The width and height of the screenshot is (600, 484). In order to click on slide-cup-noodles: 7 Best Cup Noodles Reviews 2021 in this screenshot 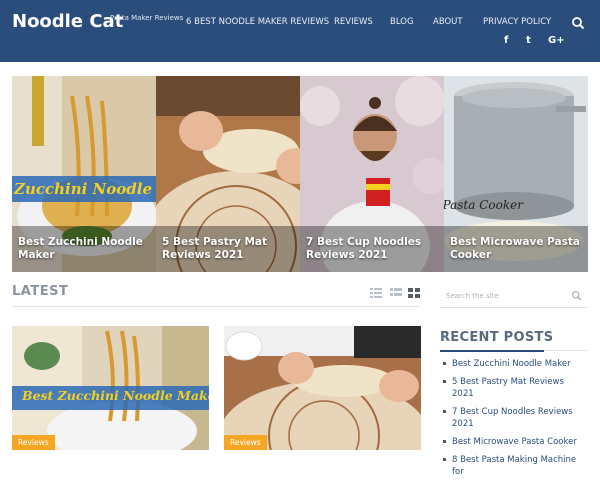, I will do `click(372, 174)`.